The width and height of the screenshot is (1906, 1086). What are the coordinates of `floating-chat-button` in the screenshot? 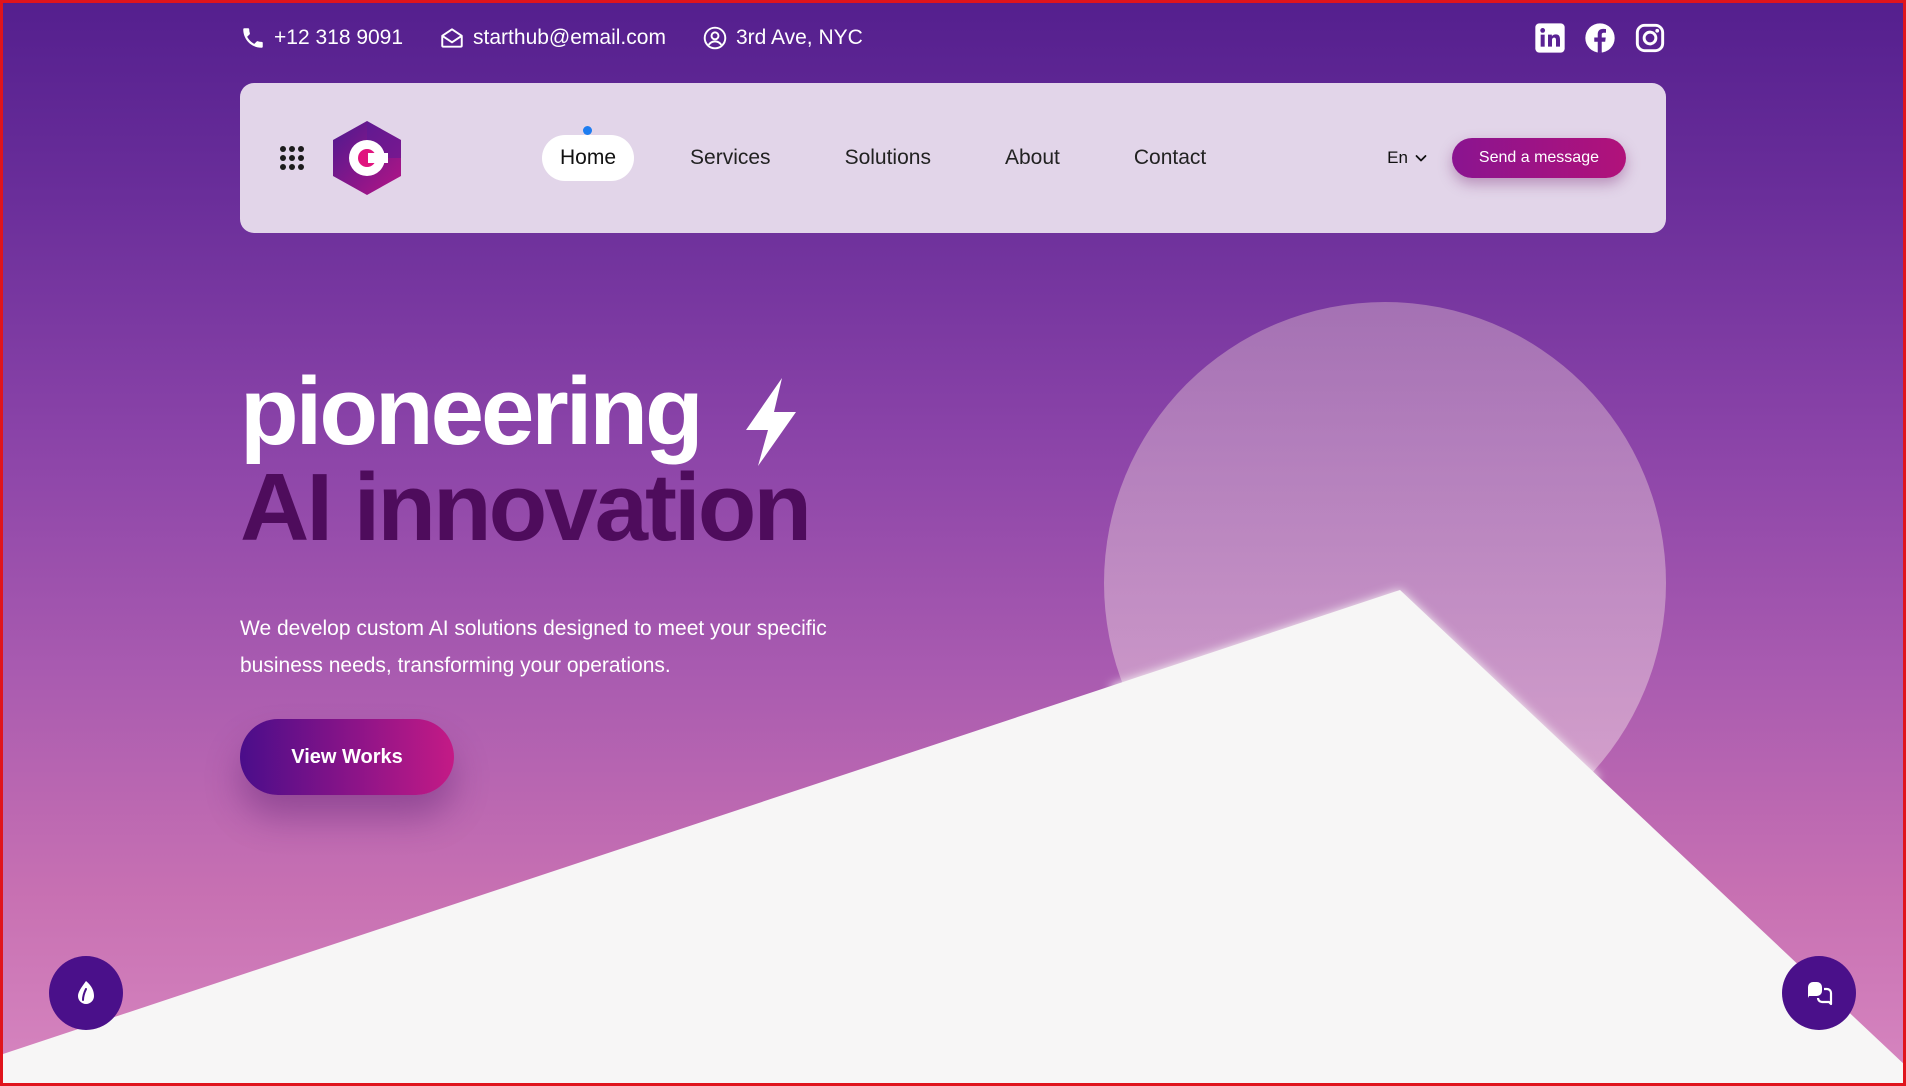 It's located at (1819, 993).